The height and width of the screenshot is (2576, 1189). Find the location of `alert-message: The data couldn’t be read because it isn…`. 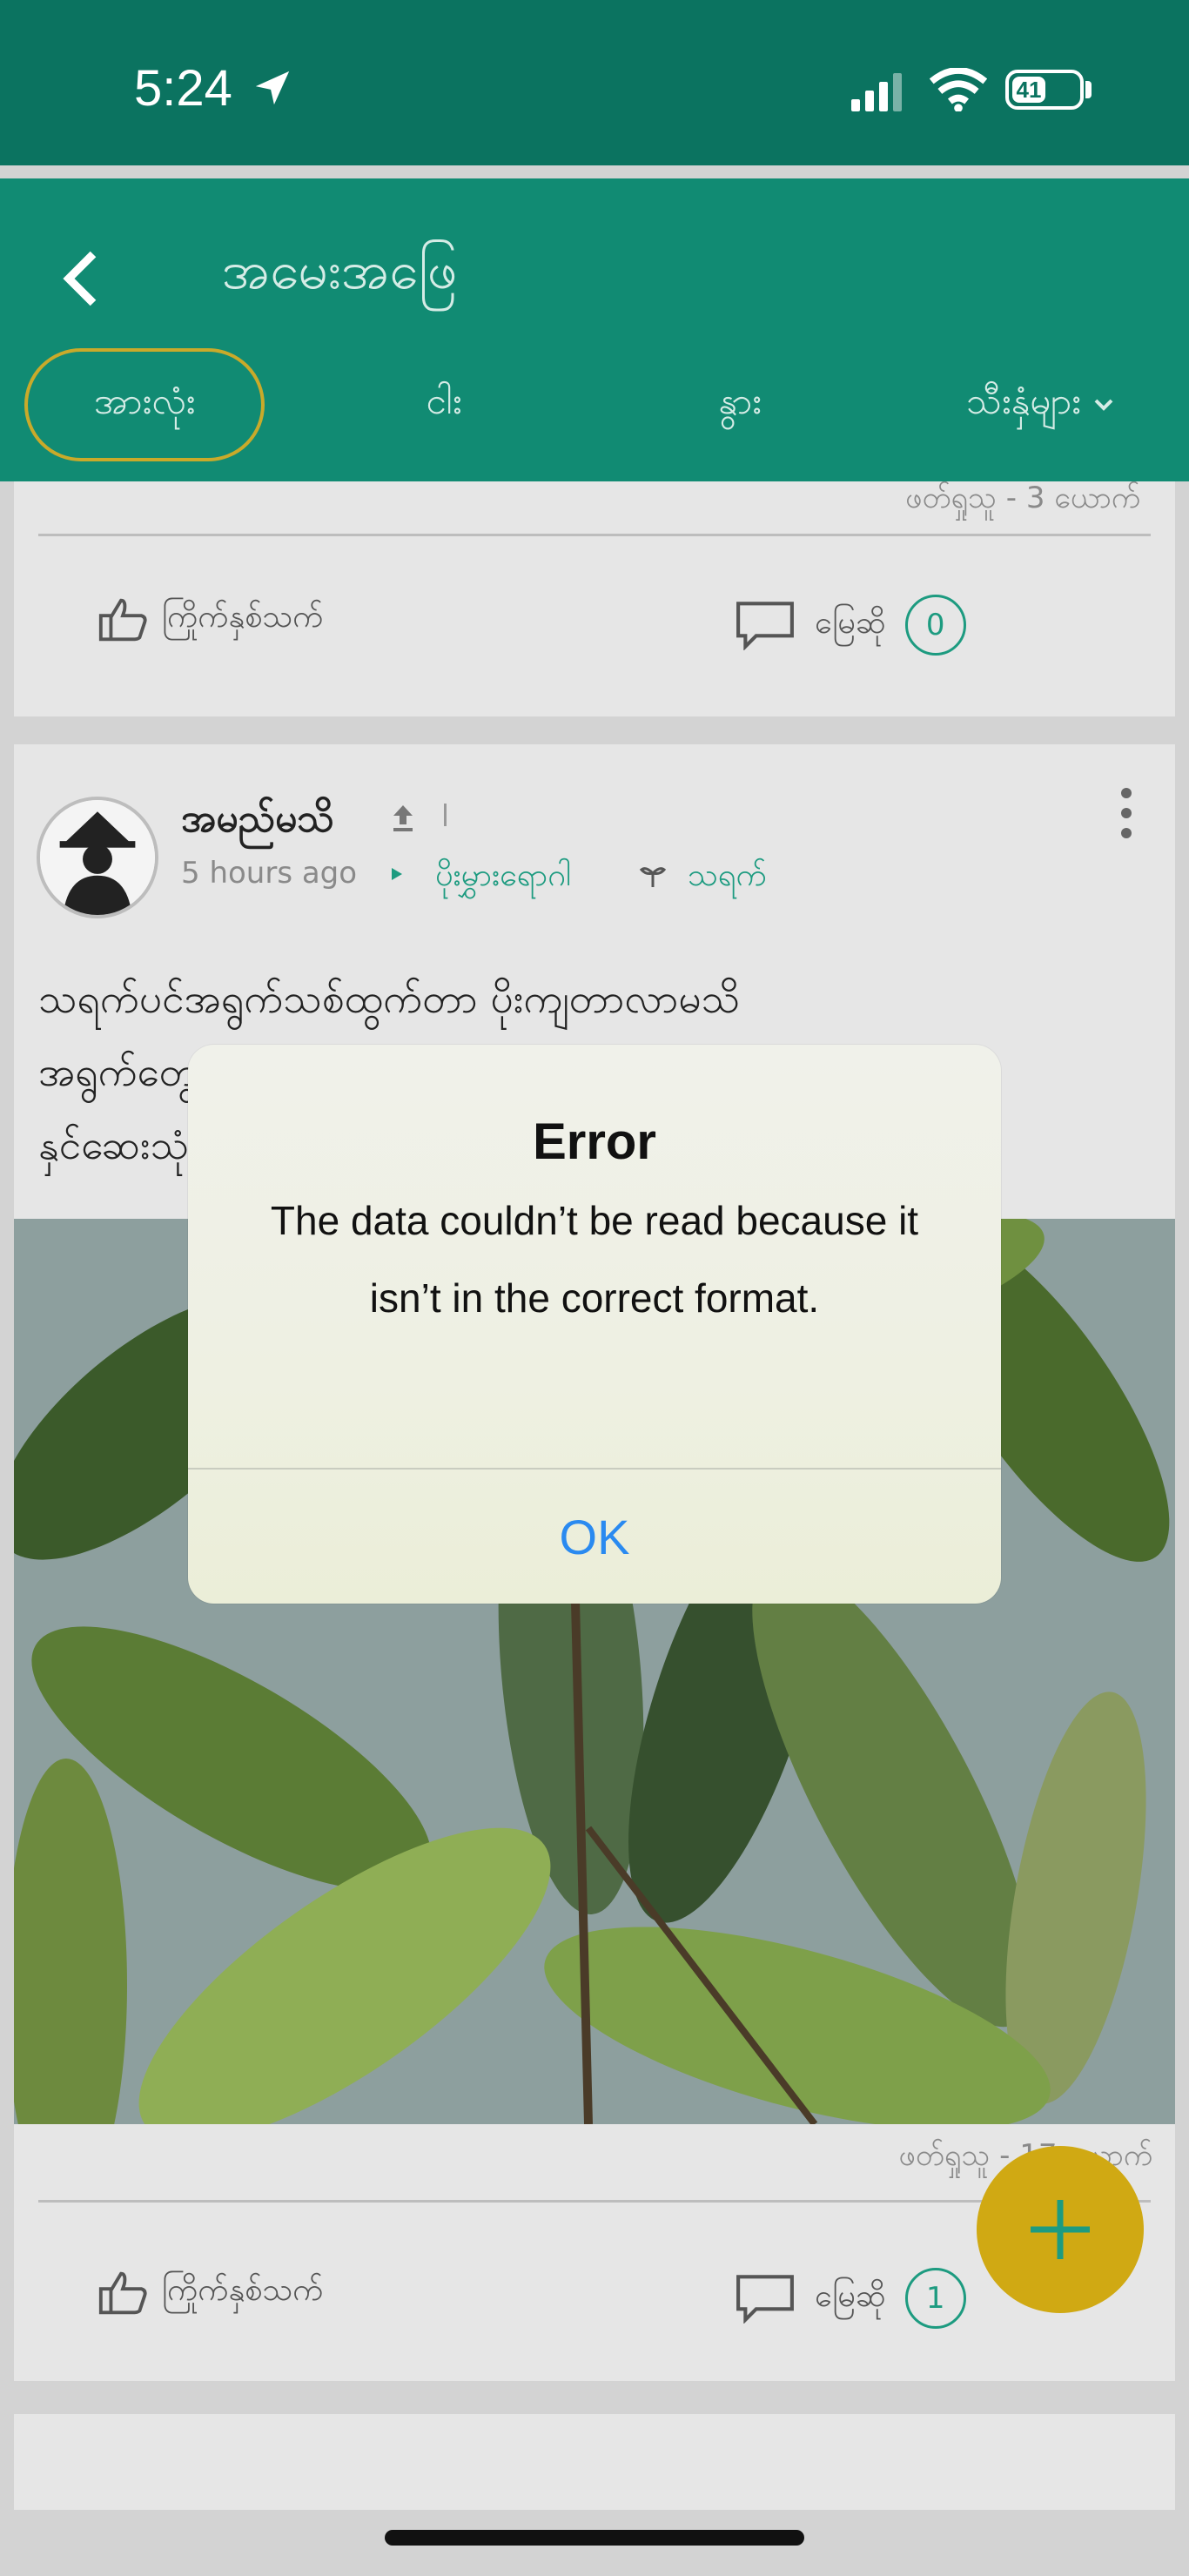

alert-message: The data couldn’t be read because it isn… is located at coordinates (594, 1259).